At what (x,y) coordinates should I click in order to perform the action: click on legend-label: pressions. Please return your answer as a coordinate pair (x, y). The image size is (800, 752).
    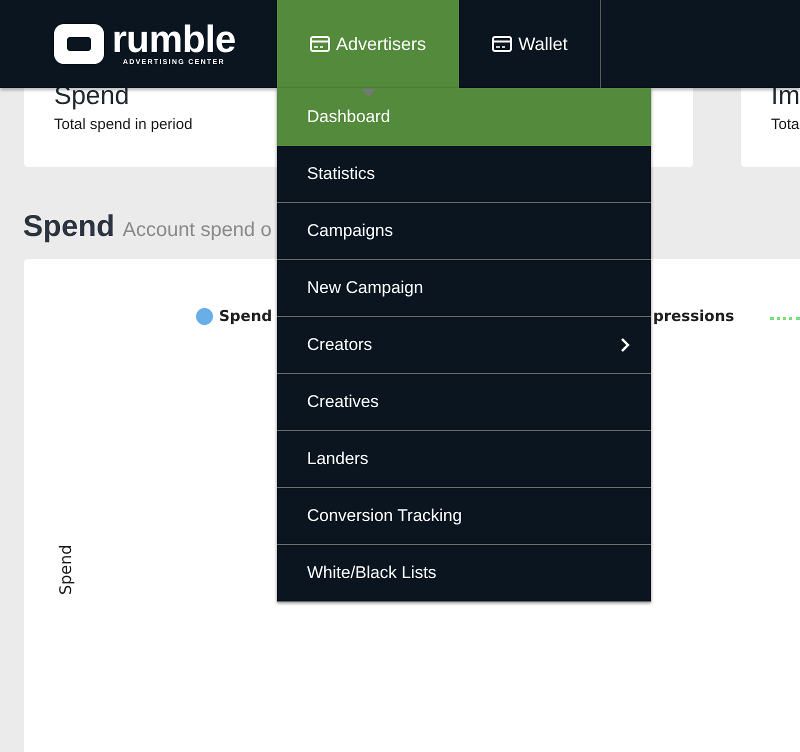
    Looking at the image, I should click on (693, 316).